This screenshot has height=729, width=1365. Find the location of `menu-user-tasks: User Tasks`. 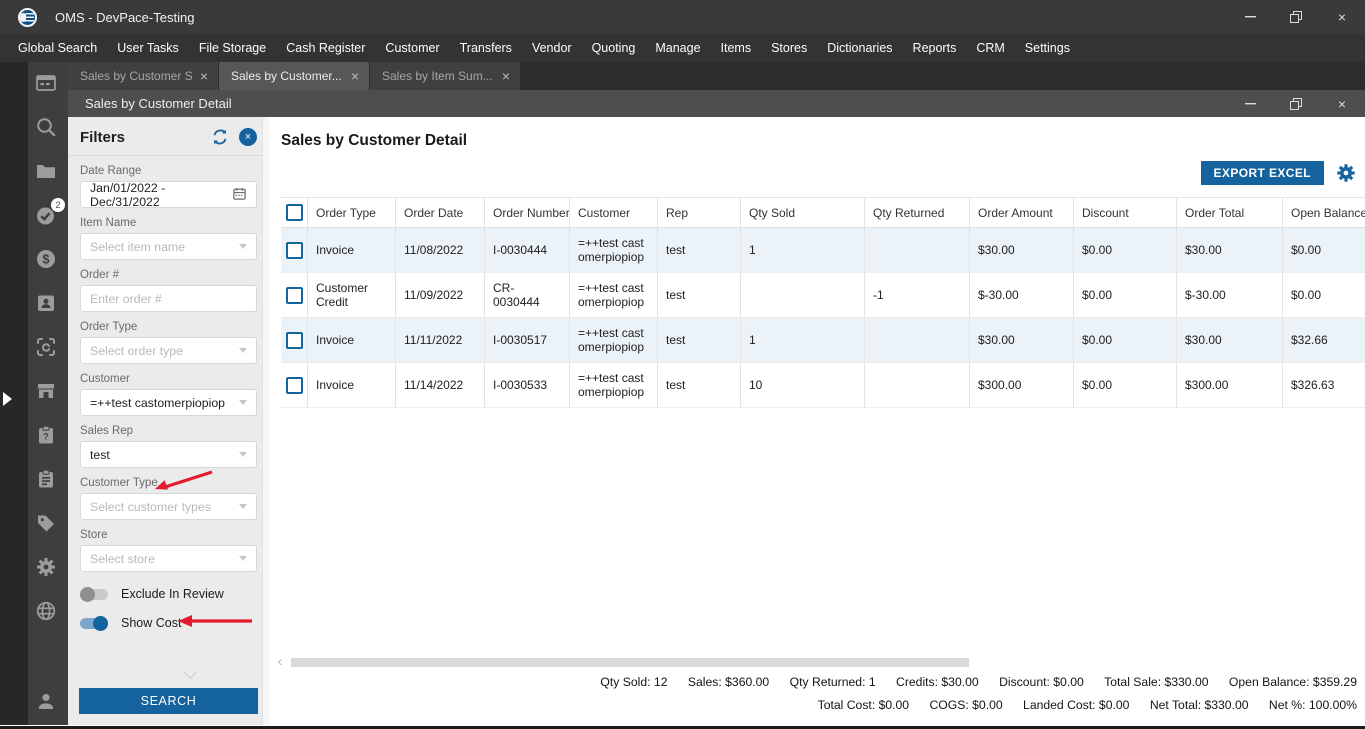

menu-user-tasks: User Tasks is located at coordinates (148, 48).